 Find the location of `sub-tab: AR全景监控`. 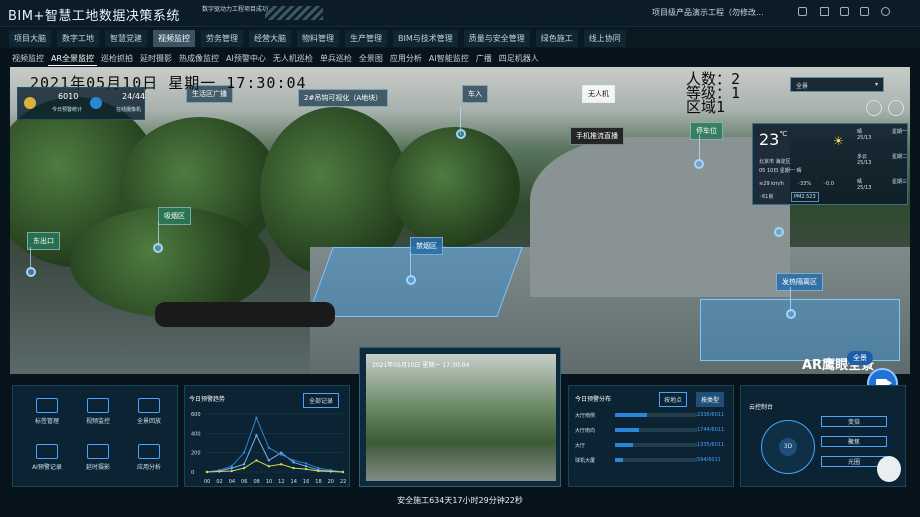

sub-tab: AR全景监控 is located at coordinates (73, 59).